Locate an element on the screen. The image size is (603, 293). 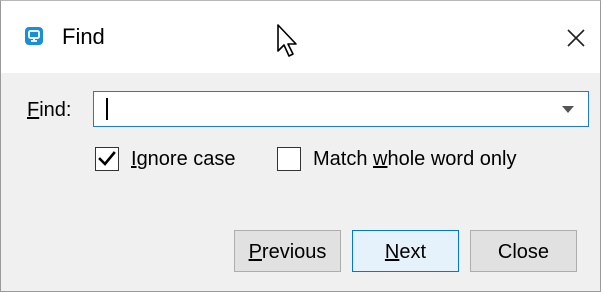
app-logo-icon is located at coordinates (34, 36).